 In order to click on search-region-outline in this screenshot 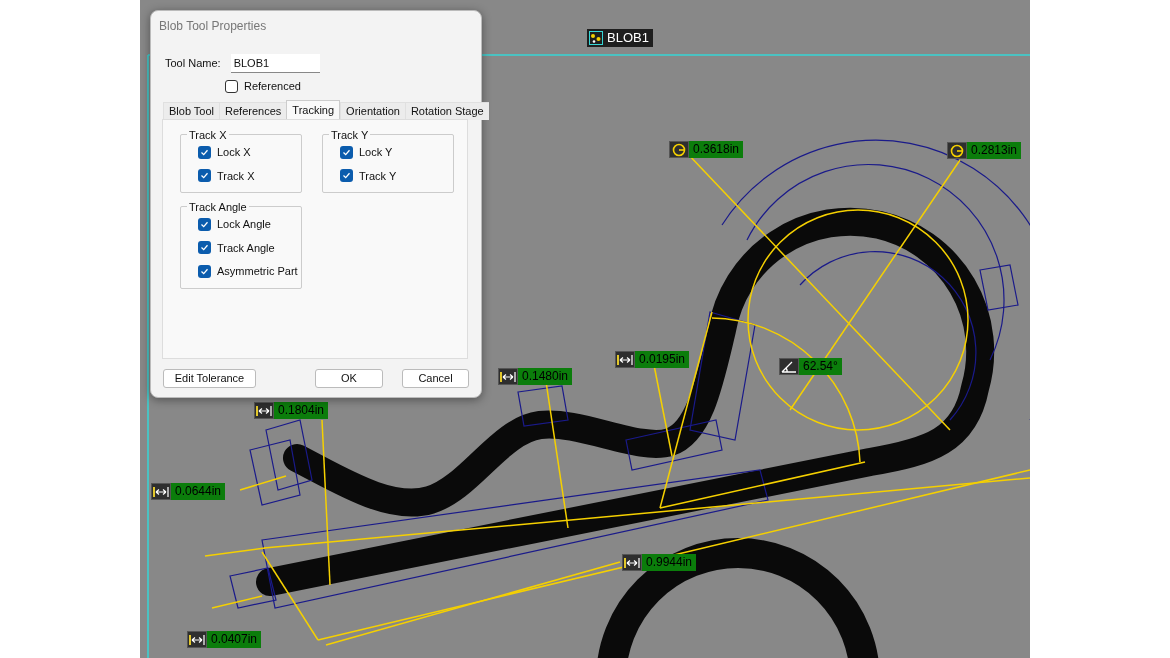, I will do `click(543, 406)`.